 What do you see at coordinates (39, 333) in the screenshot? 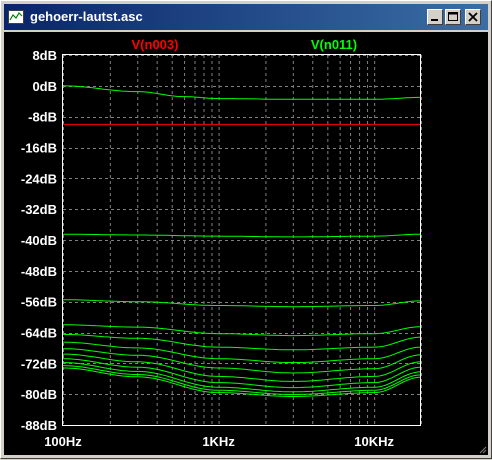
I see `y-tick-label: -64dB` at bounding box center [39, 333].